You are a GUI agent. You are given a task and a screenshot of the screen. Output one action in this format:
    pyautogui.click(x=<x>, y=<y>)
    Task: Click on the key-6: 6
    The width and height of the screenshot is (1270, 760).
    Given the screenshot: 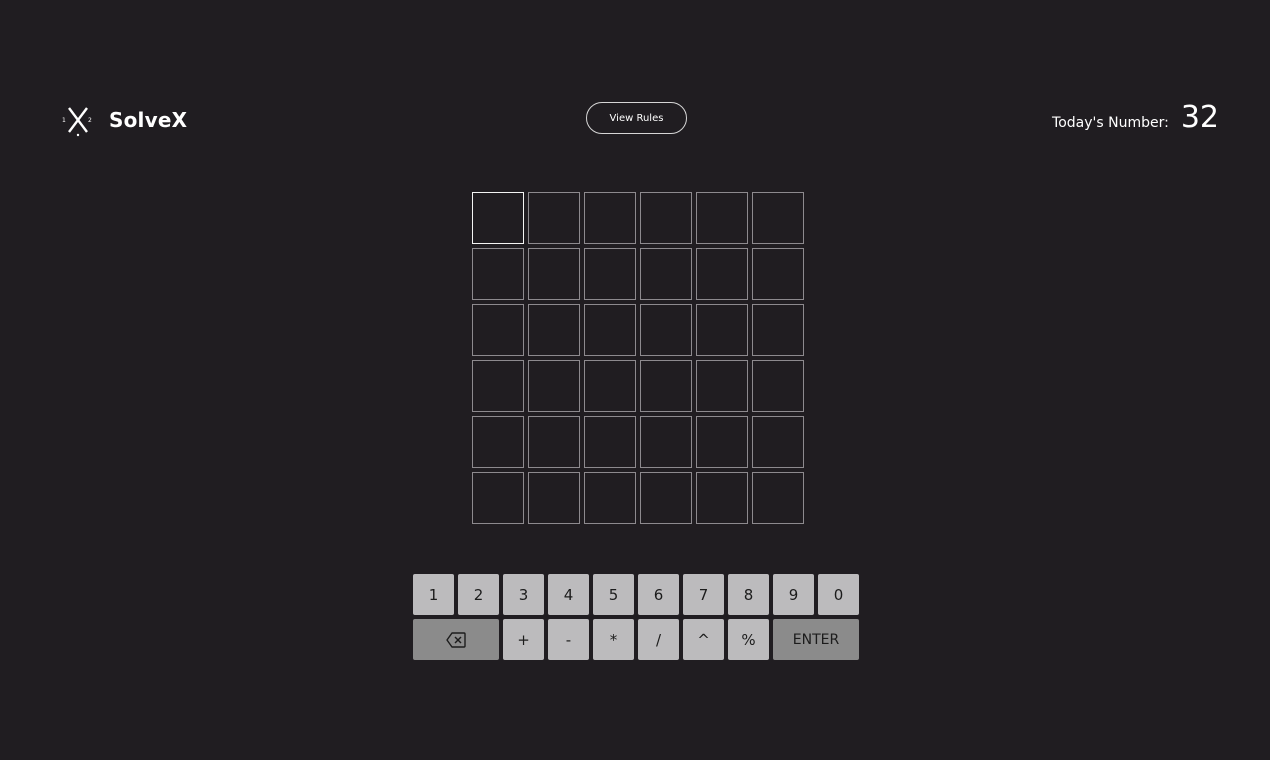 What is the action you would take?
    pyautogui.click(x=658, y=594)
    